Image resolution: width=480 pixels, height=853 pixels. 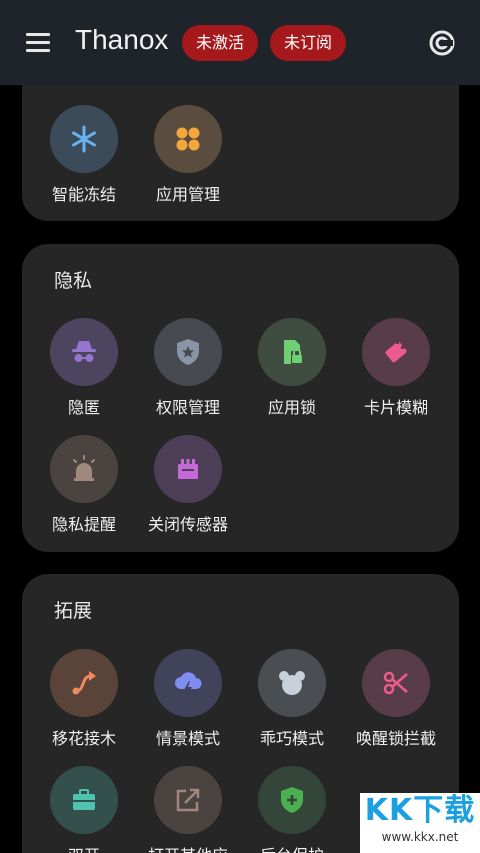 I want to click on feature-label: 智能冻结, so click(x=83, y=194).